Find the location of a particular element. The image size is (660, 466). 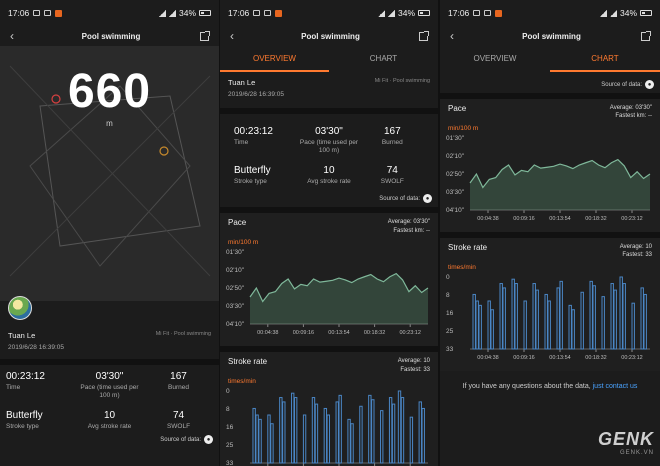

y-tick-label: 25 is located at coordinates (450, 331).